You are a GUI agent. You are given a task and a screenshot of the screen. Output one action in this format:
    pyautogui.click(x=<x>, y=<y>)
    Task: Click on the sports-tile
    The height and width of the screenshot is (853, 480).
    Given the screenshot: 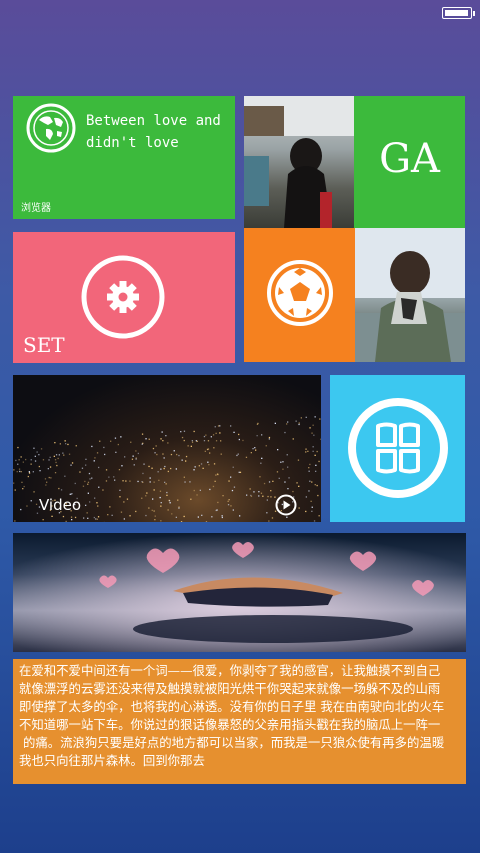 What is the action you would take?
    pyautogui.click(x=299, y=295)
    